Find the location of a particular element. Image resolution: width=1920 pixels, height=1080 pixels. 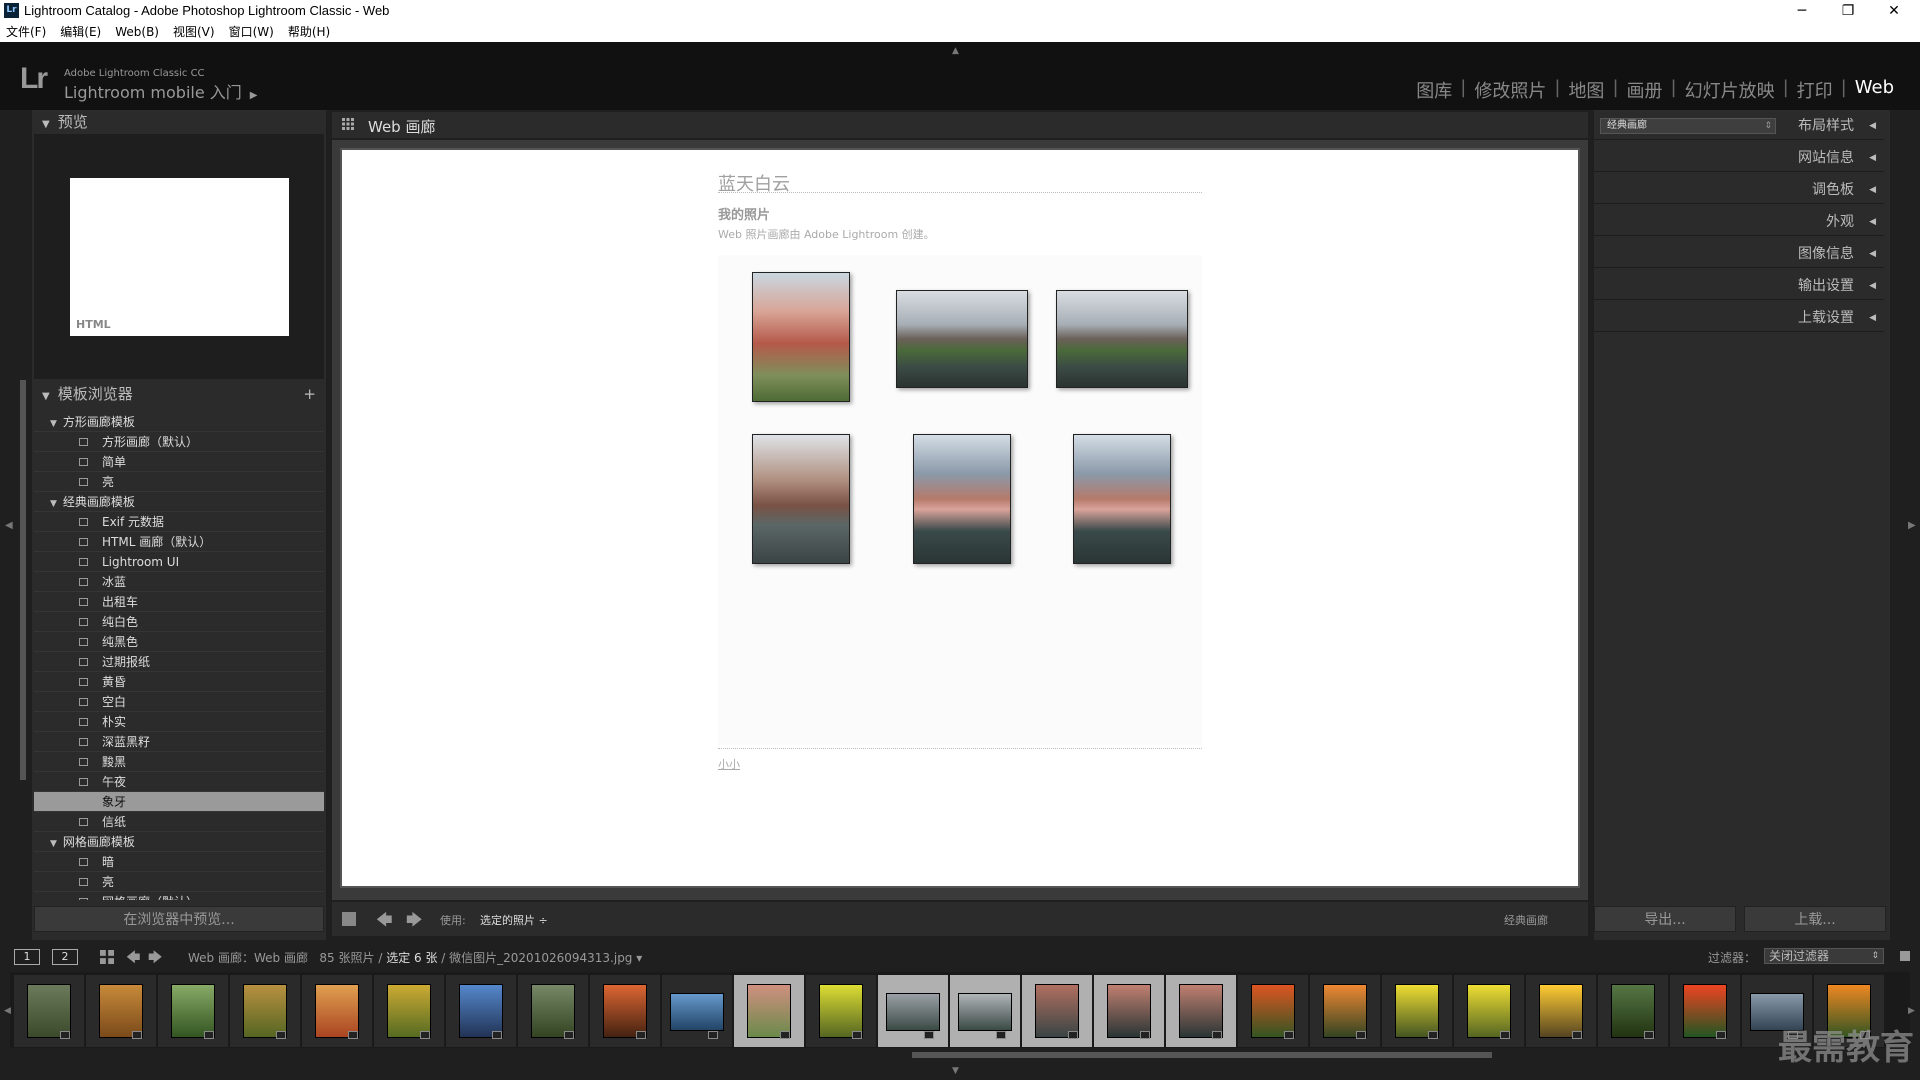

module-web: Web is located at coordinates (1874, 90).